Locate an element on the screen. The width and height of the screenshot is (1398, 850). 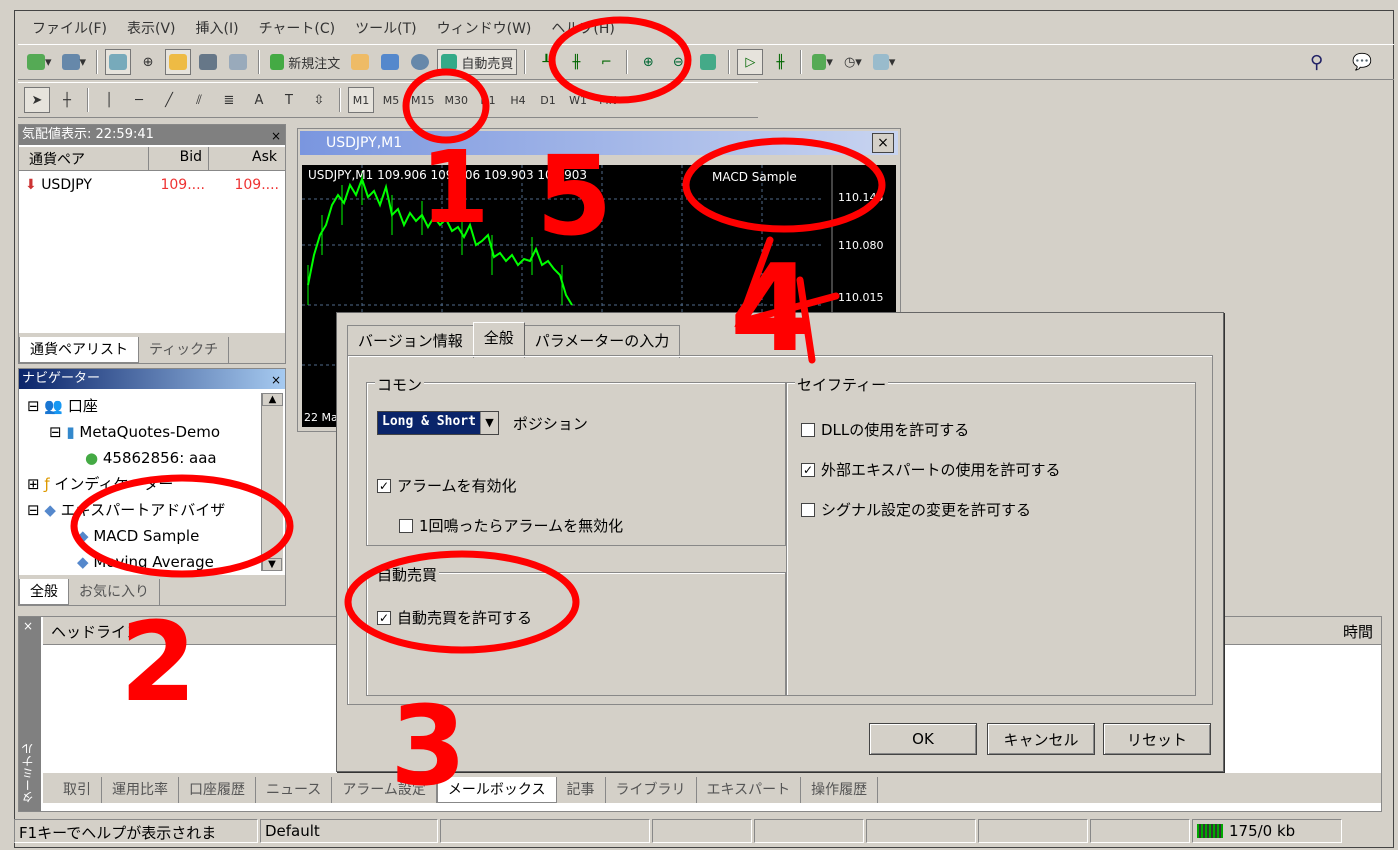
zoom-out-icon: ⊖ is located at coordinates (678, 62).